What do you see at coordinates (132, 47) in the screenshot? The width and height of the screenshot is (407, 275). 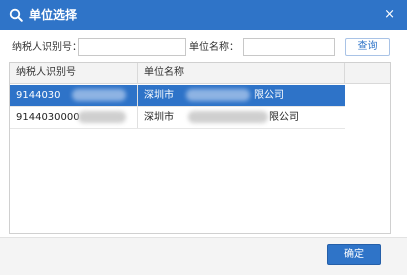 I see `tax-id-input` at bounding box center [132, 47].